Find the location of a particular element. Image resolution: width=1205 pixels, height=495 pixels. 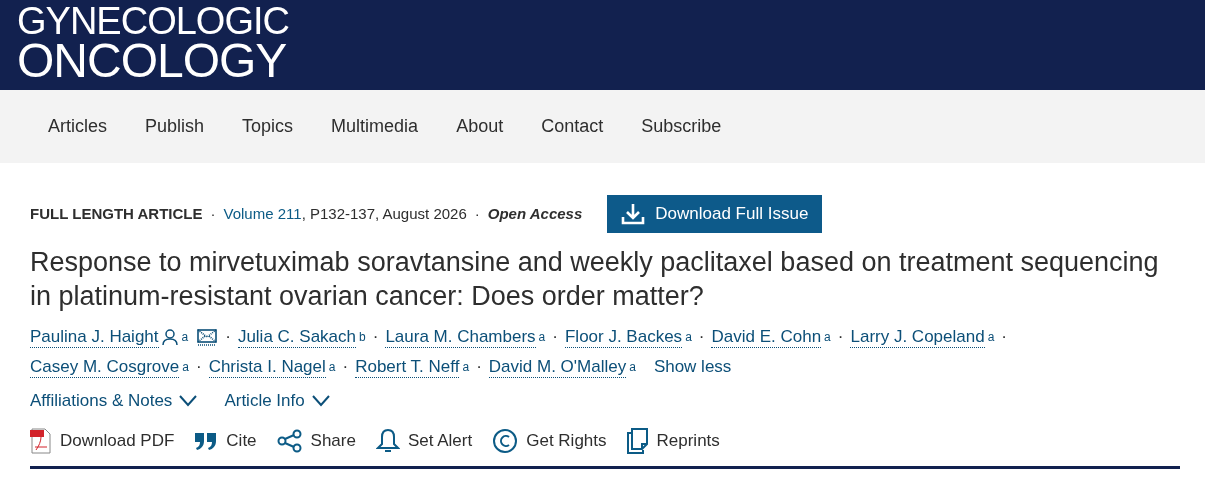

nav-link: Publish is located at coordinates (175, 126).